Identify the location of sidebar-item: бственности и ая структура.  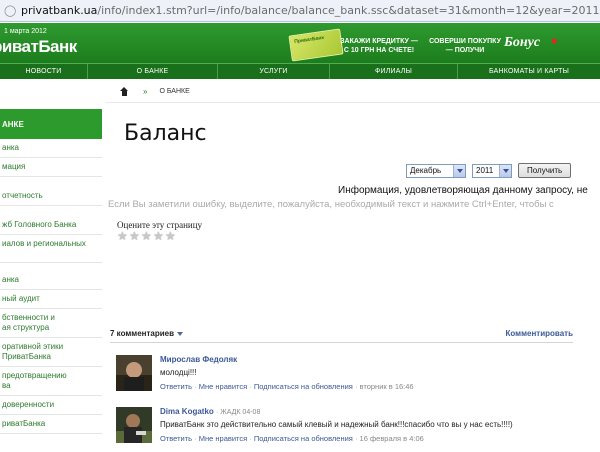
(51, 323).